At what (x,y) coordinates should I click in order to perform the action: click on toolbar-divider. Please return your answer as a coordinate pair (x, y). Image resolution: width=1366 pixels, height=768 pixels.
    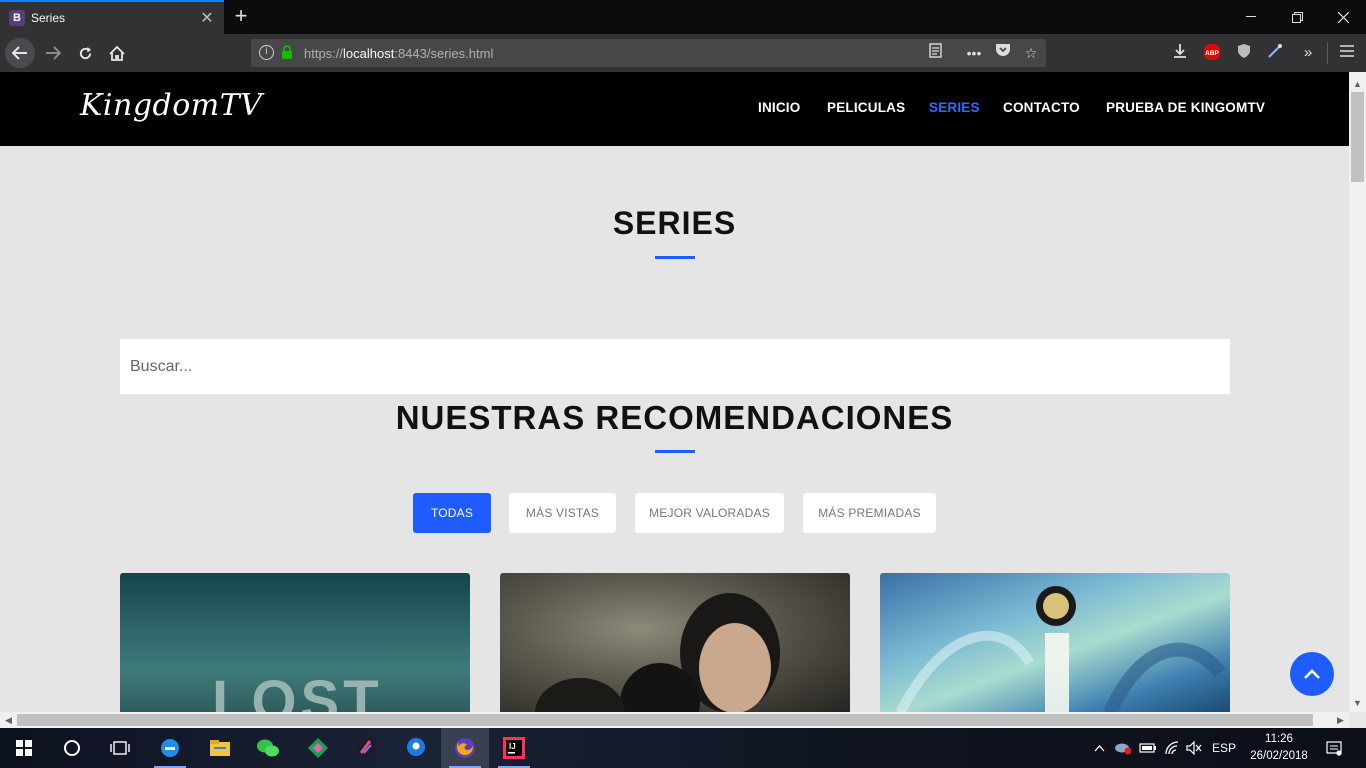
    Looking at the image, I should click on (1327, 53).